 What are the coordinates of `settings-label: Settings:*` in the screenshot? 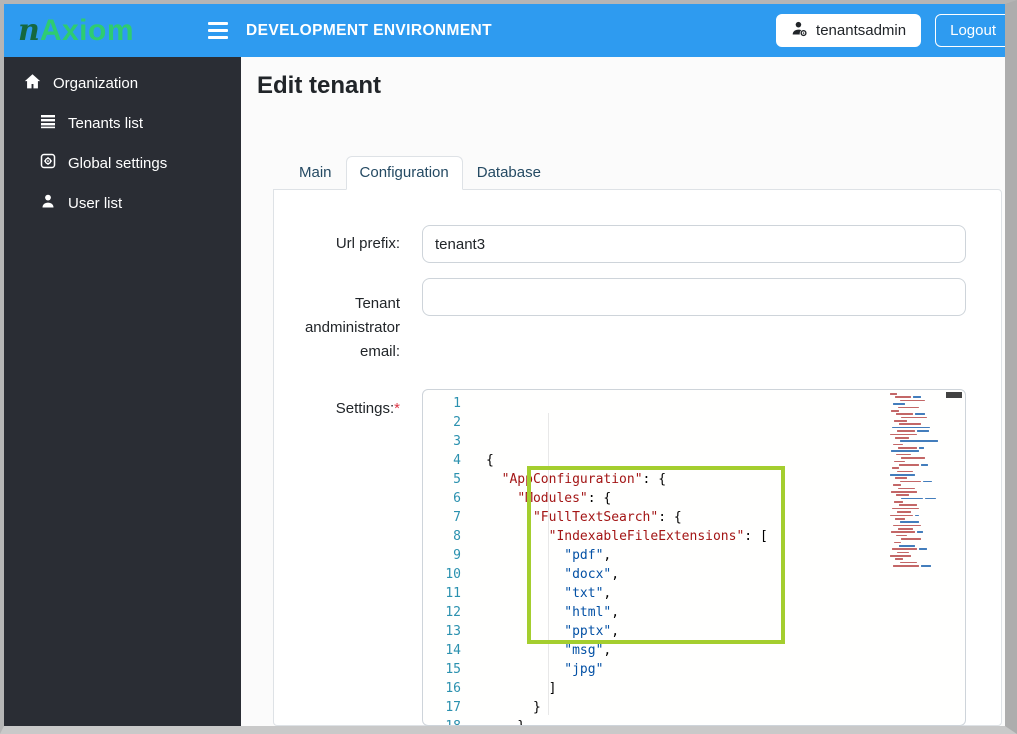 It's located at (367, 408).